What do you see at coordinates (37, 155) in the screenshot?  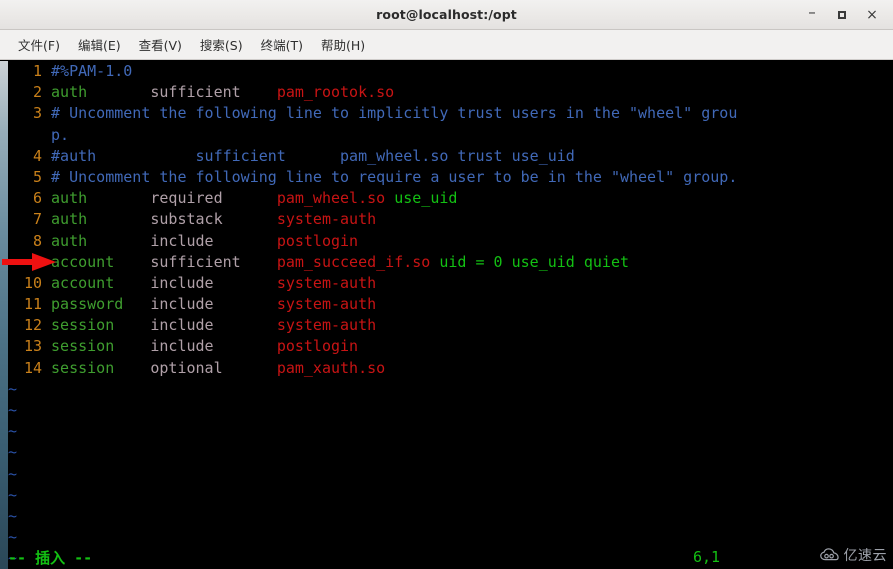 I see `line-number: 4` at bounding box center [37, 155].